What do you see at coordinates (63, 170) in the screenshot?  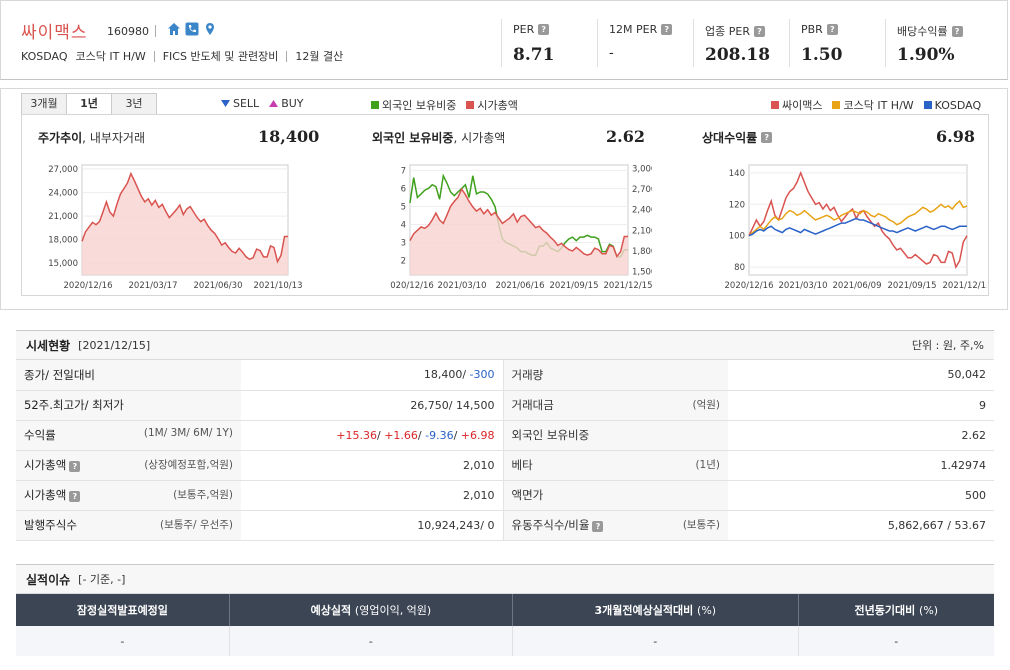 I see `y-tick-label: 27,000` at bounding box center [63, 170].